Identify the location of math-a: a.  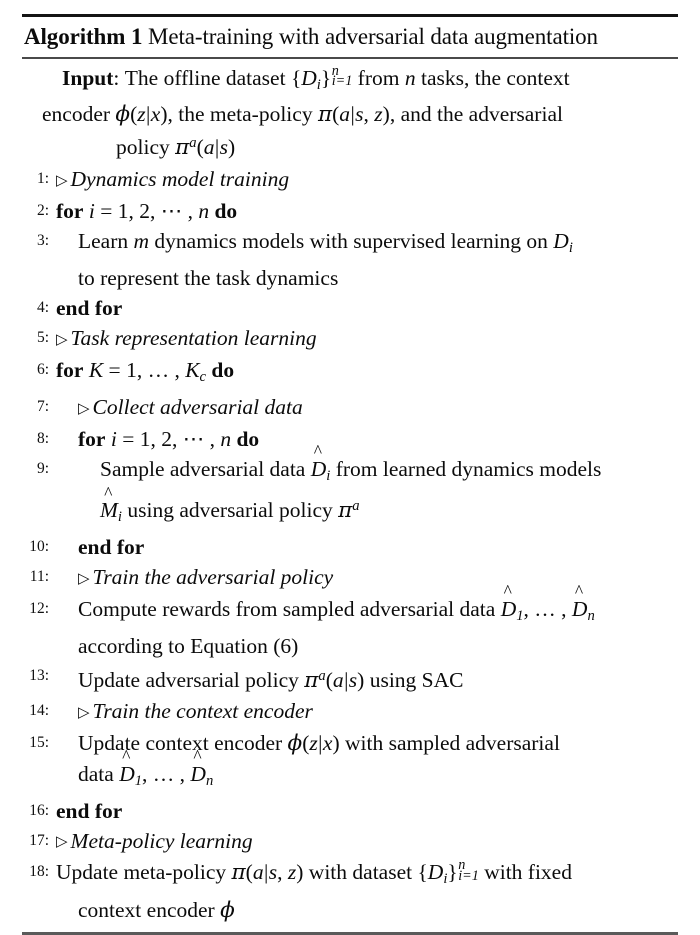
(345, 114).